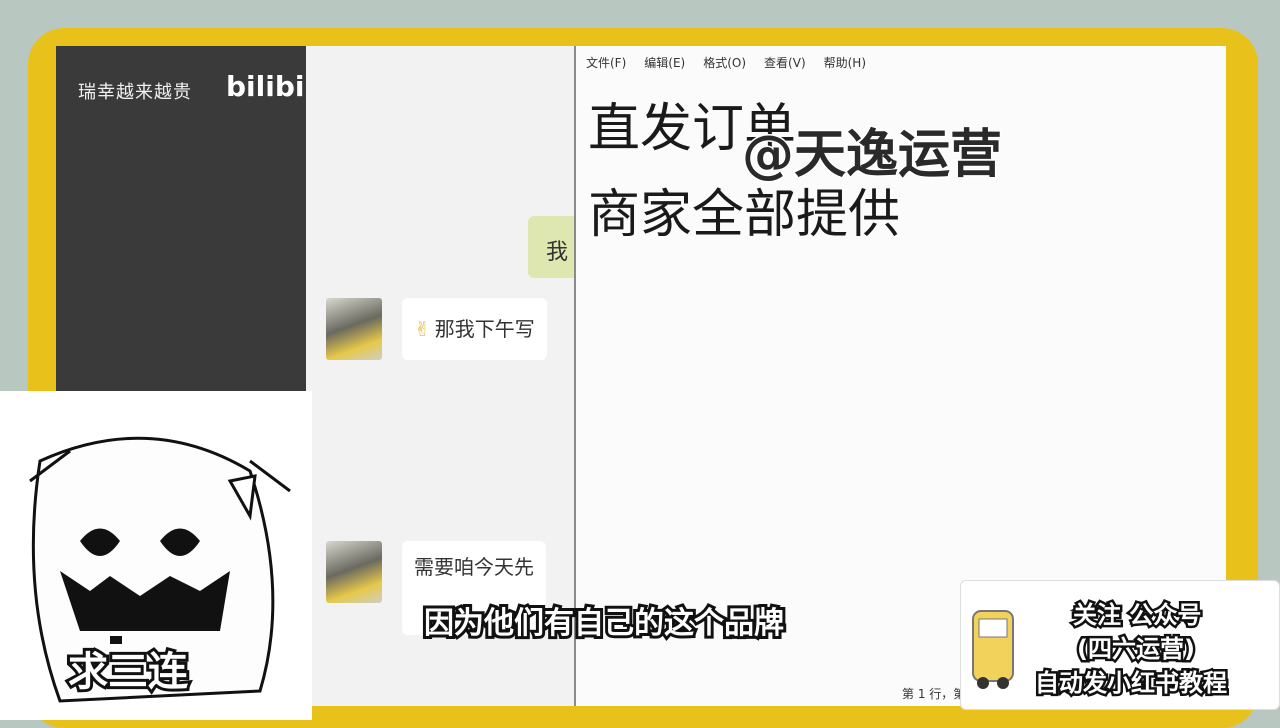  Describe the element at coordinates (606, 62) in the screenshot. I see `menu-file: 文件(F)` at that location.